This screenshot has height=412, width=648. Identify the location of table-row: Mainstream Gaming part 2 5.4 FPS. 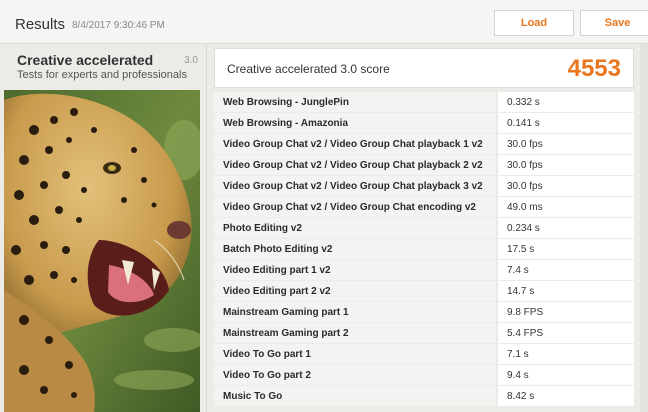
(424, 333).